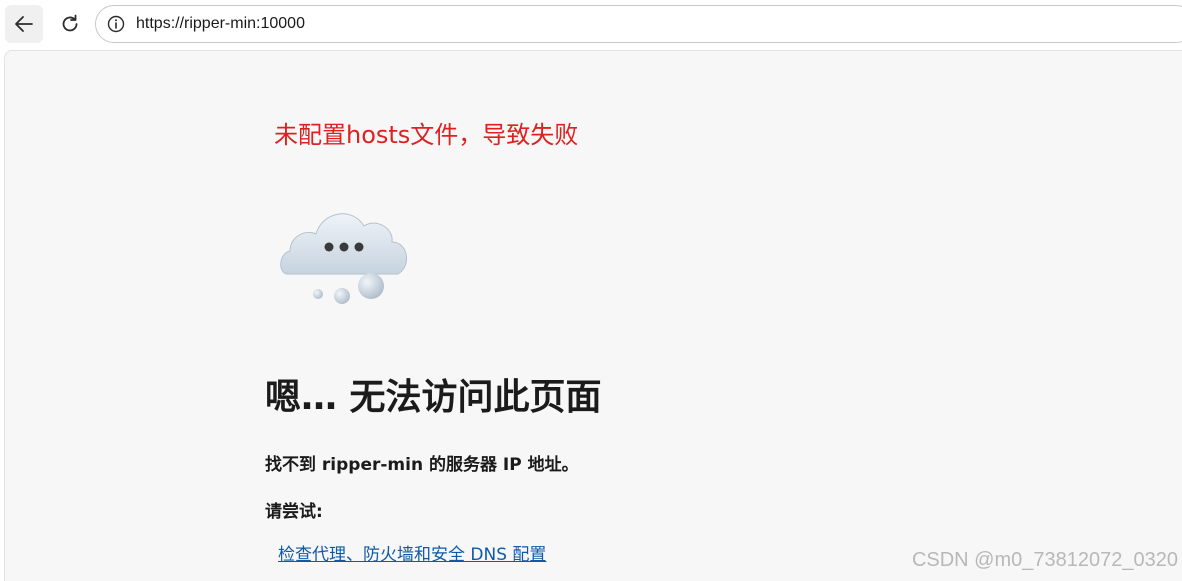 This screenshot has height=581, width=1182. What do you see at coordinates (294, 512) in the screenshot?
I see `try-label: 请尝试:` at bounding box center [294, 512].